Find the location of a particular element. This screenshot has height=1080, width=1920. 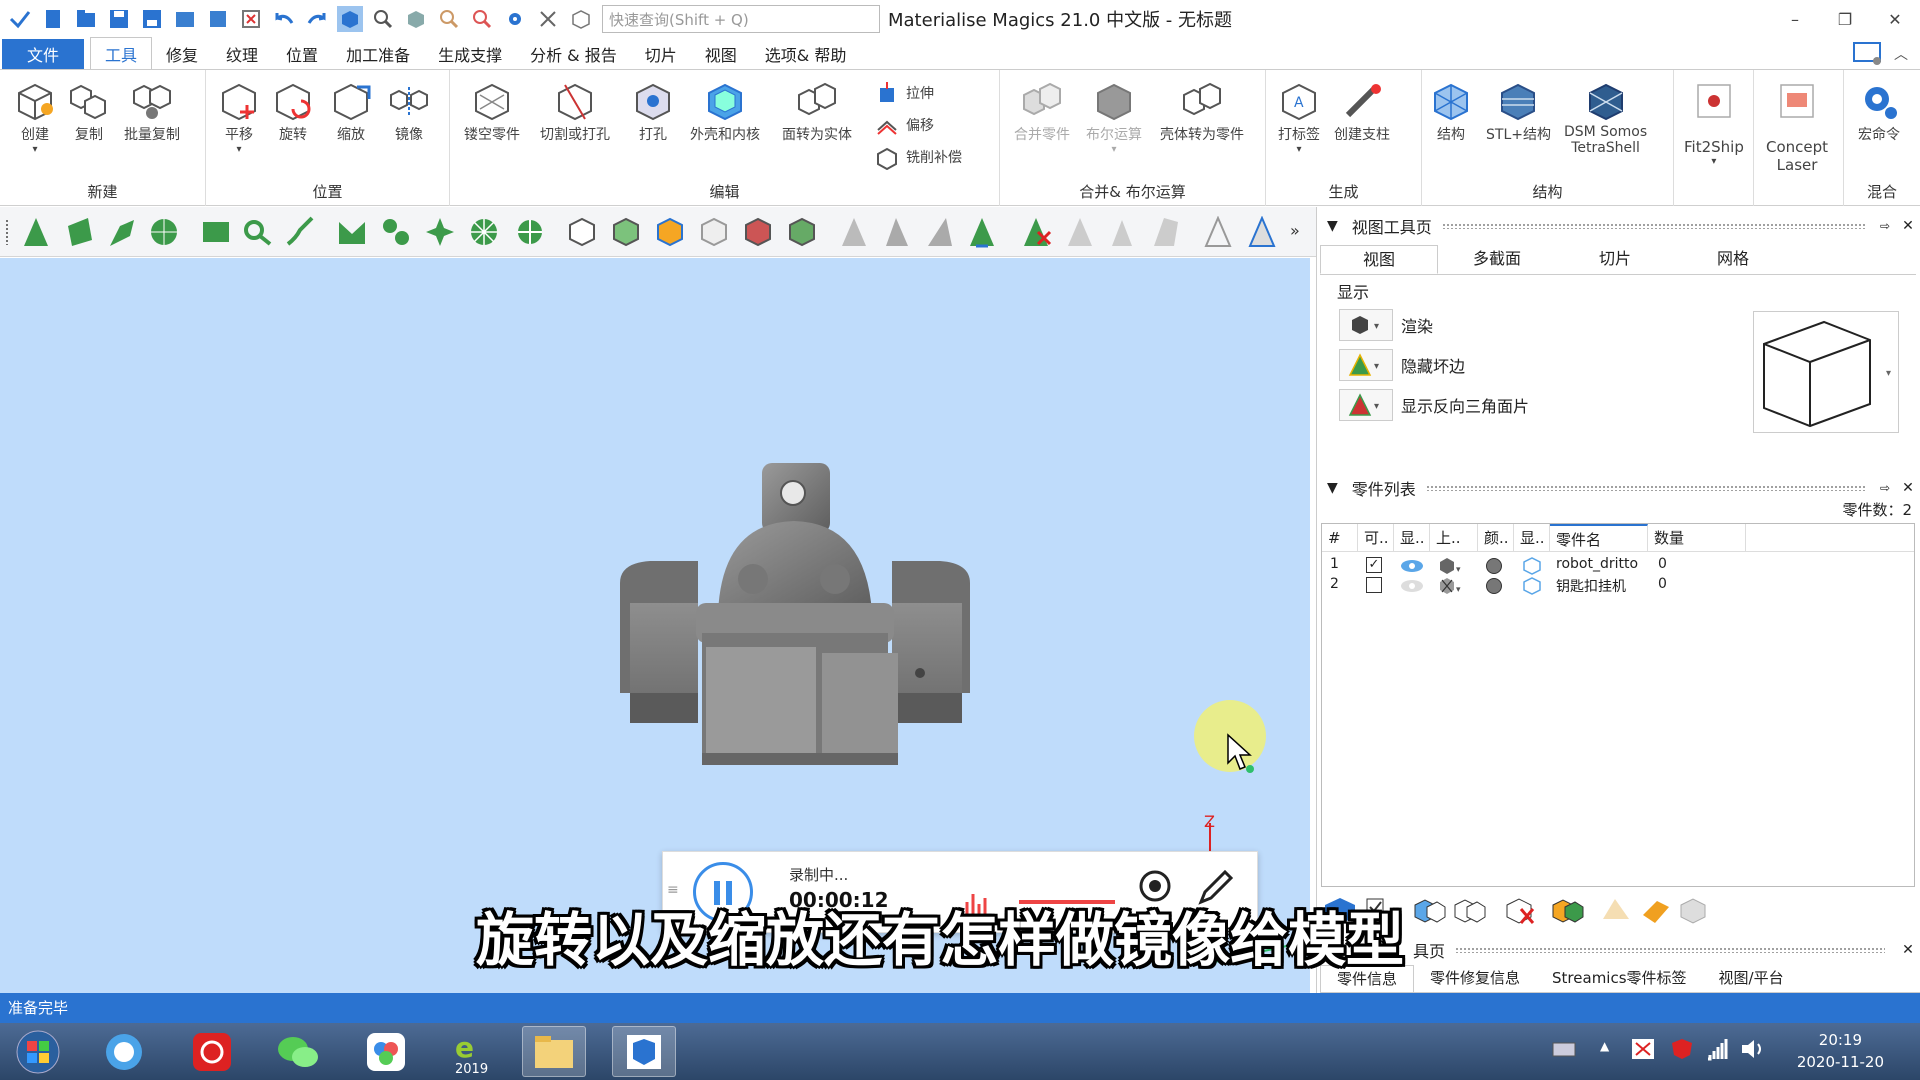

mirror-button: 镜像 is located at coordinates (409, 111).